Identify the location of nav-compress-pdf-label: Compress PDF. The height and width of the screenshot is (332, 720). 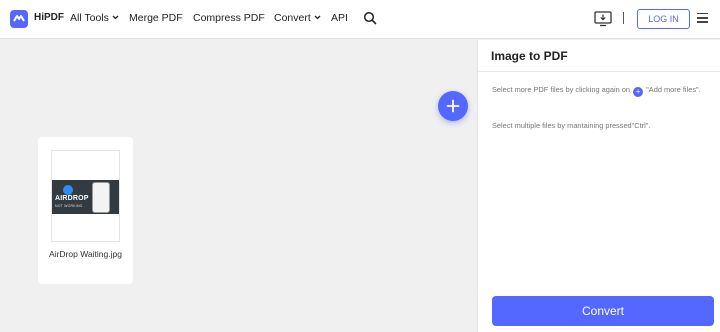
(229, 18).